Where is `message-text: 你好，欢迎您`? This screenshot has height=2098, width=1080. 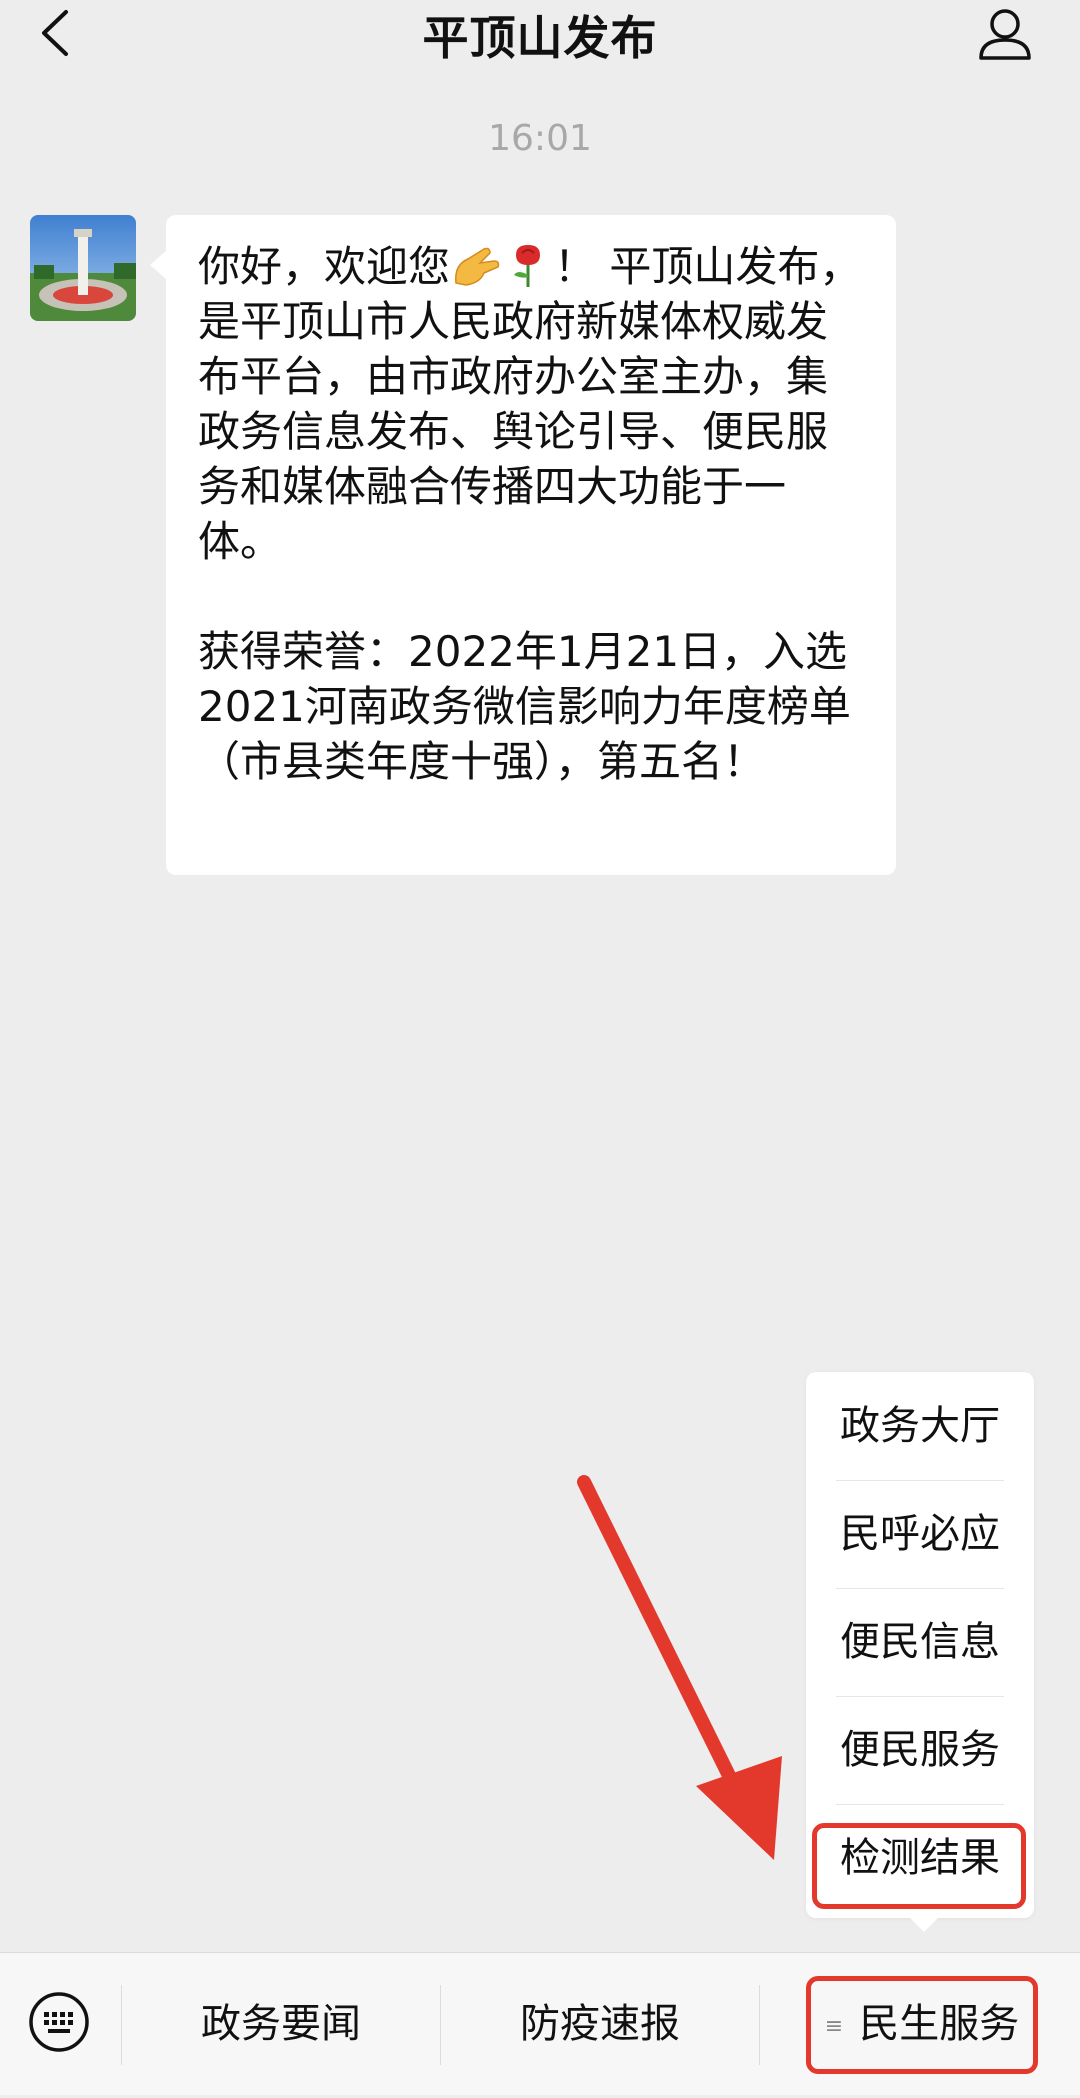 message-text: 你好，欢迎您 is located at coordinates (324, 266).